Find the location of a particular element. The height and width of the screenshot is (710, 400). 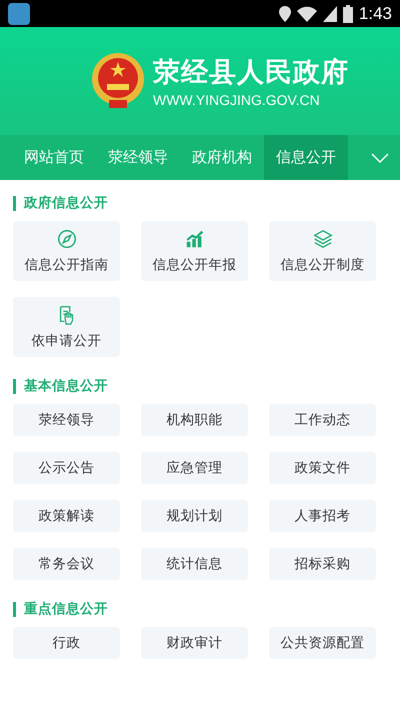

section-title: 基本信息公开 is located at coordinates (66, 386).